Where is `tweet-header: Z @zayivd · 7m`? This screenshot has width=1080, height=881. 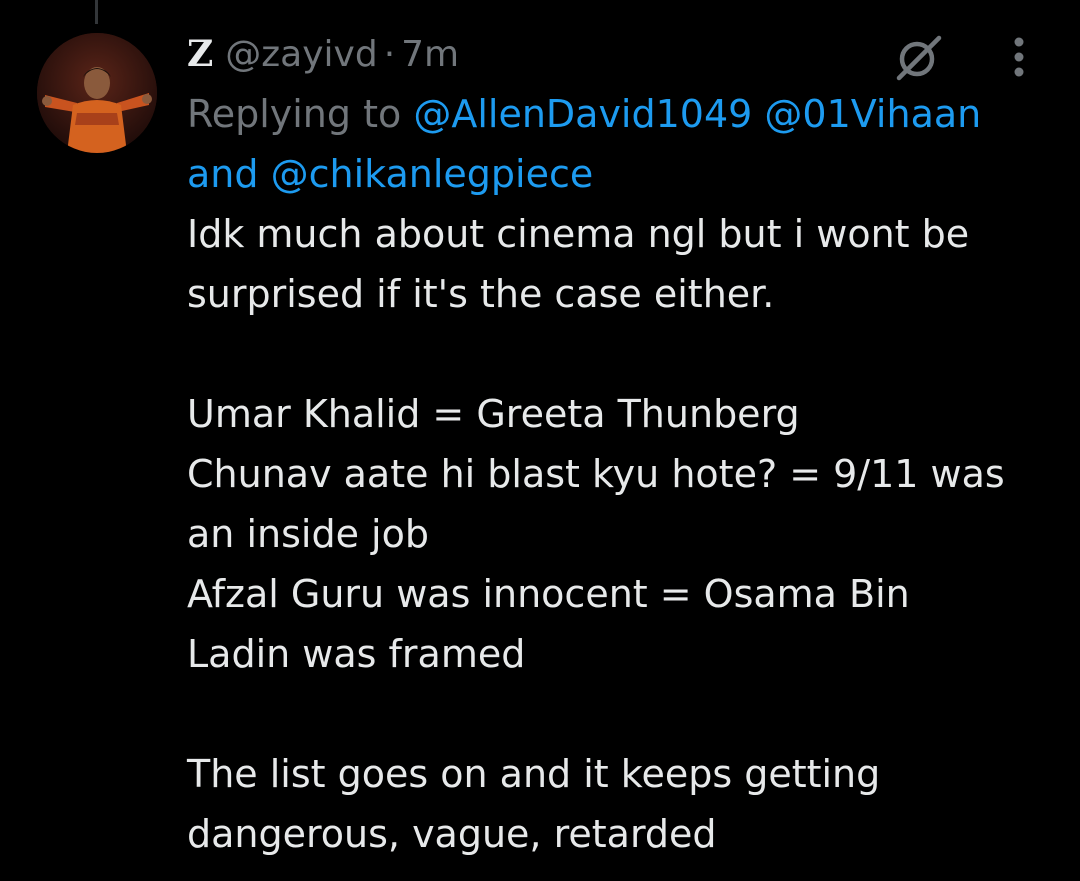
tweet-header: Z @zayivd · 7m is located at coordinates (622, 54).